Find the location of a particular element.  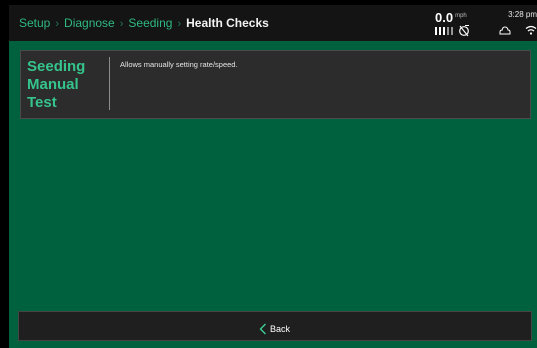

breadcrumb: Setup › Diagnose › Seeding › Health Checks is located at coordinates (144, 23).